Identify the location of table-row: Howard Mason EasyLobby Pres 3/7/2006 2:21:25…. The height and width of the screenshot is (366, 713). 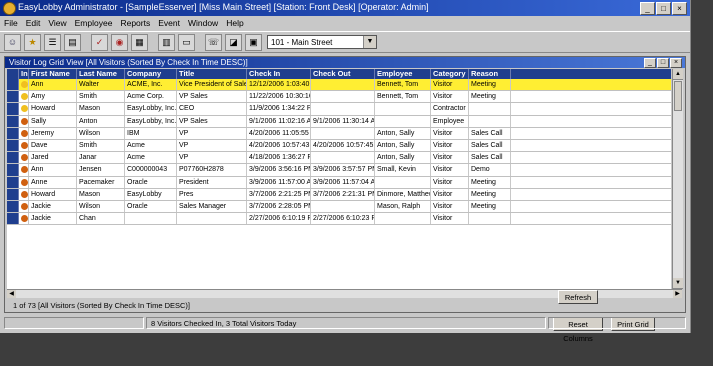
(339, 194).